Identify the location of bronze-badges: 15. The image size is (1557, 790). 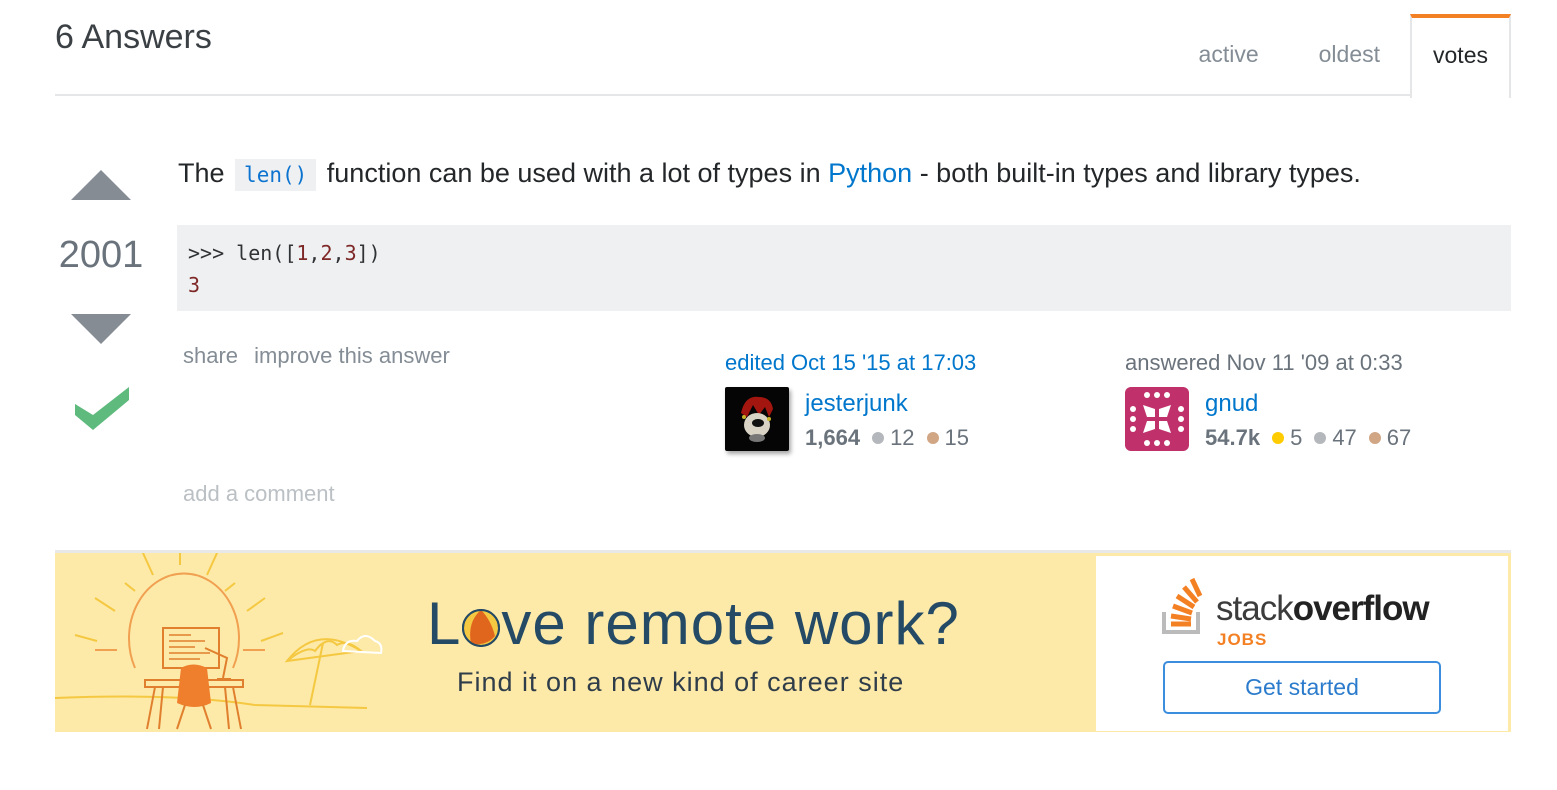
(948, 438).